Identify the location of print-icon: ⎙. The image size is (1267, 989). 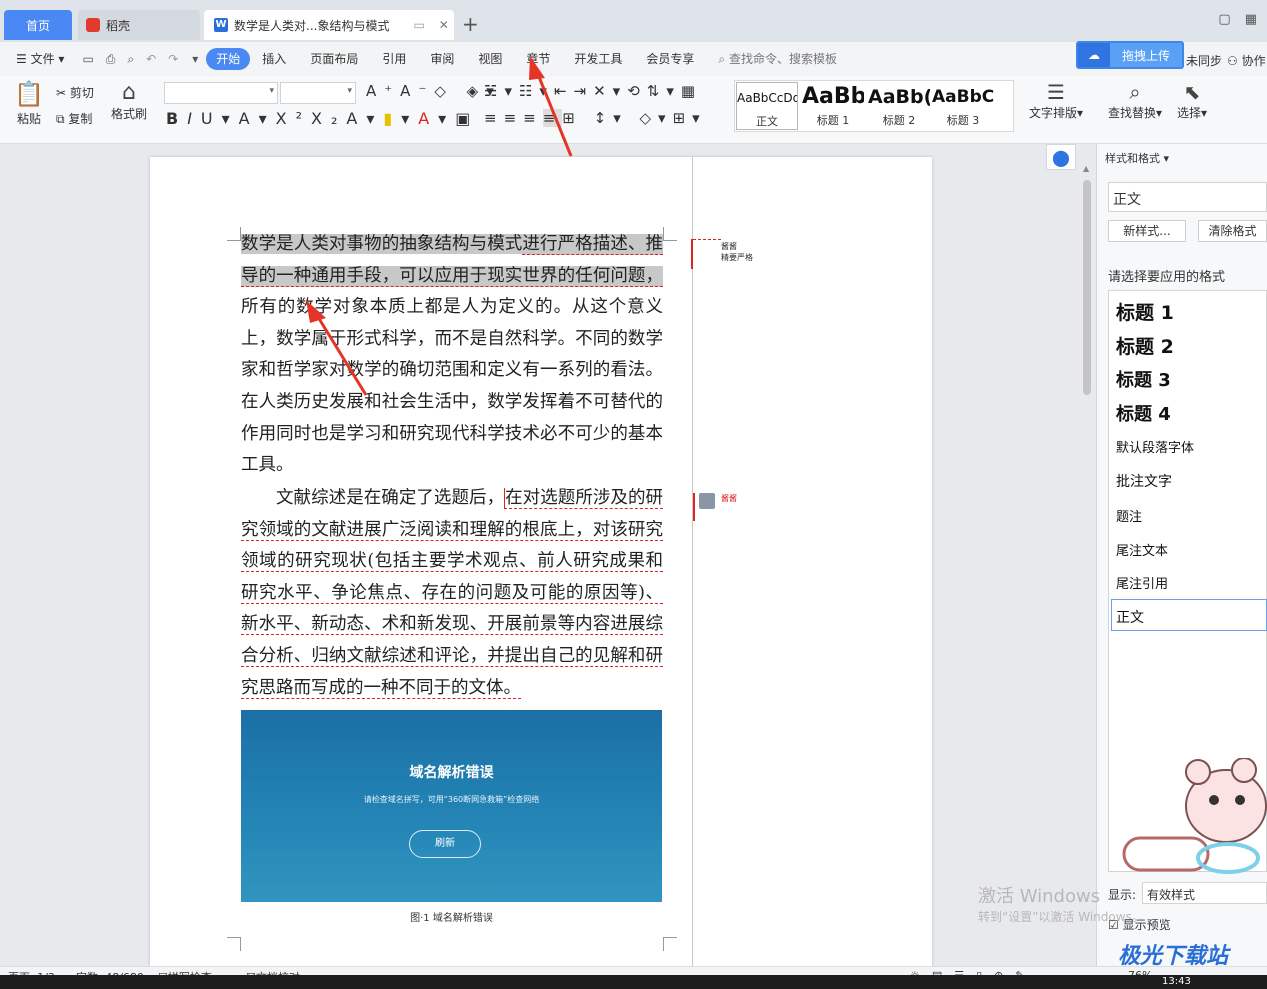
(111, 59).